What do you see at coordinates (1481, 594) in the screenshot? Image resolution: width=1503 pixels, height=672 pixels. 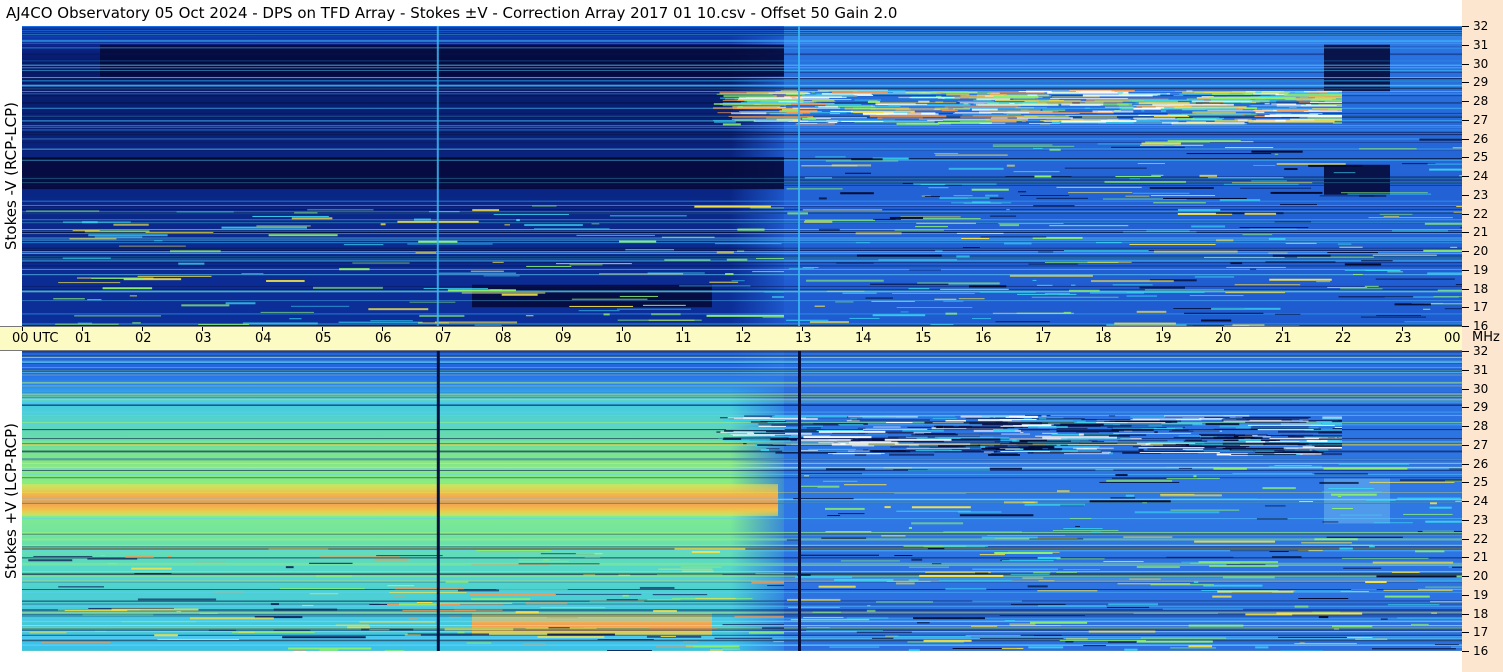 I see `freq-tick-label: 19` at bounding box center [1481, 594].